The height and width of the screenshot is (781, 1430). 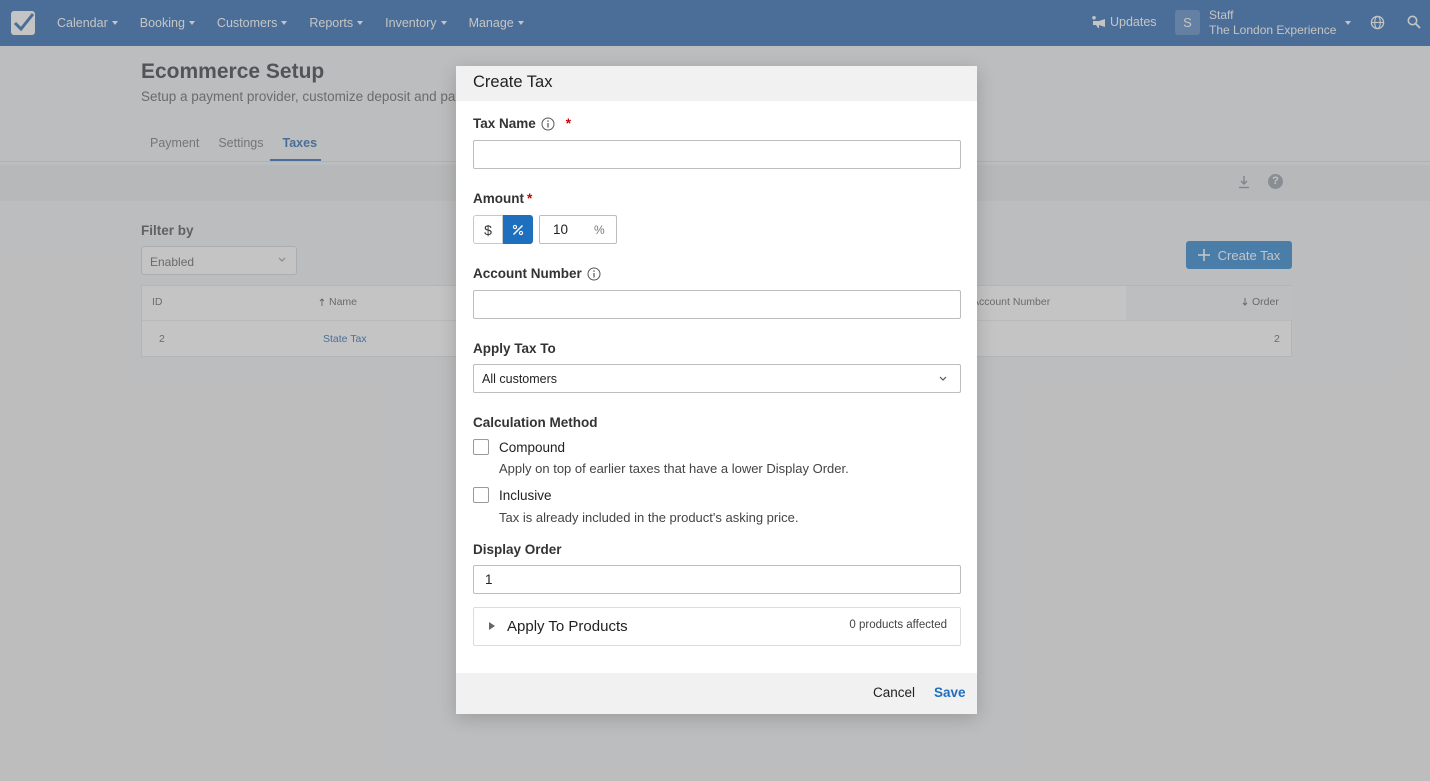 I want to click on inclusive-label: Inclusive, so click(x=525, y=495).